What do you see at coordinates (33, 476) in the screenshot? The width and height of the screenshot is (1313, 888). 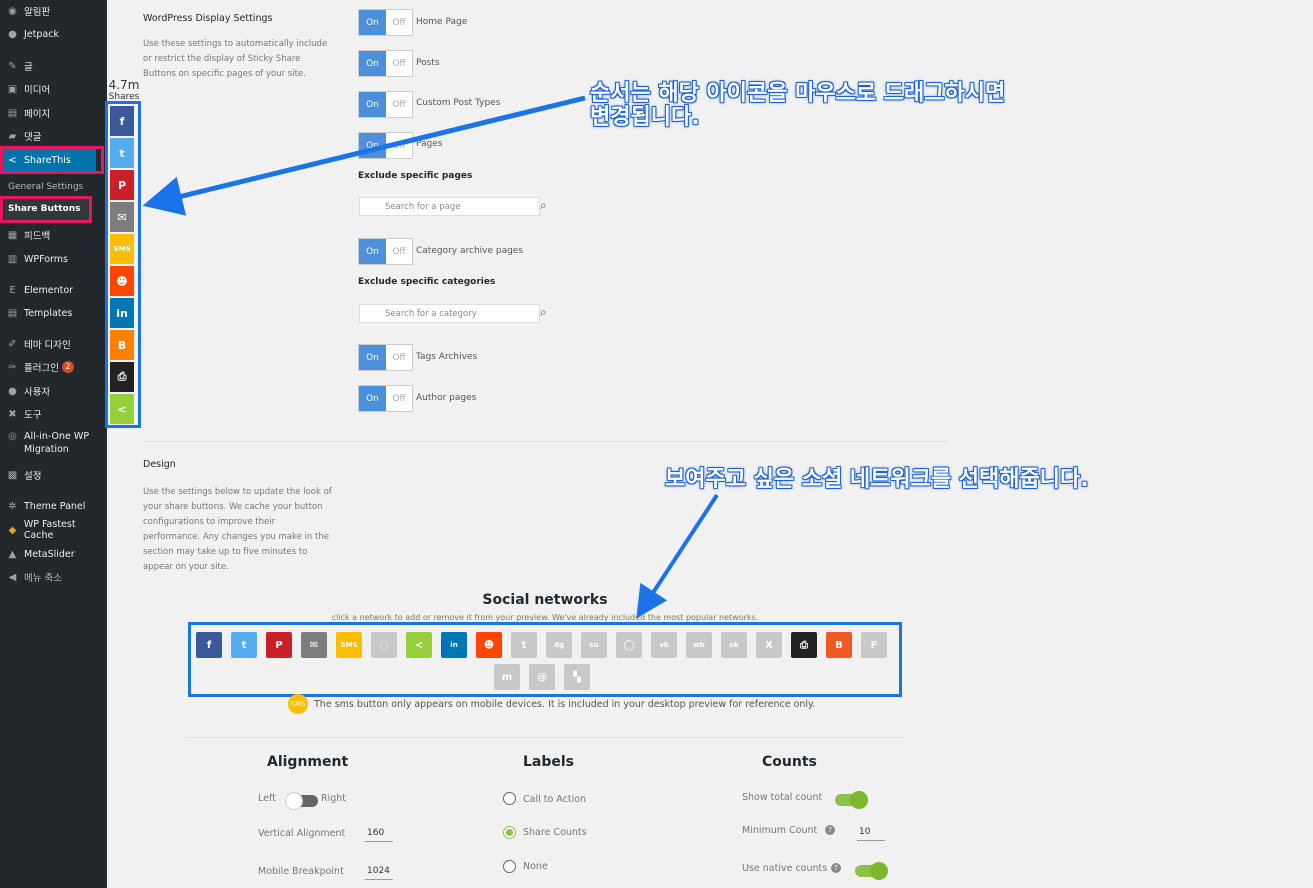 I see `sidebar-item-label: 설정` at bounding box center [33, 476].